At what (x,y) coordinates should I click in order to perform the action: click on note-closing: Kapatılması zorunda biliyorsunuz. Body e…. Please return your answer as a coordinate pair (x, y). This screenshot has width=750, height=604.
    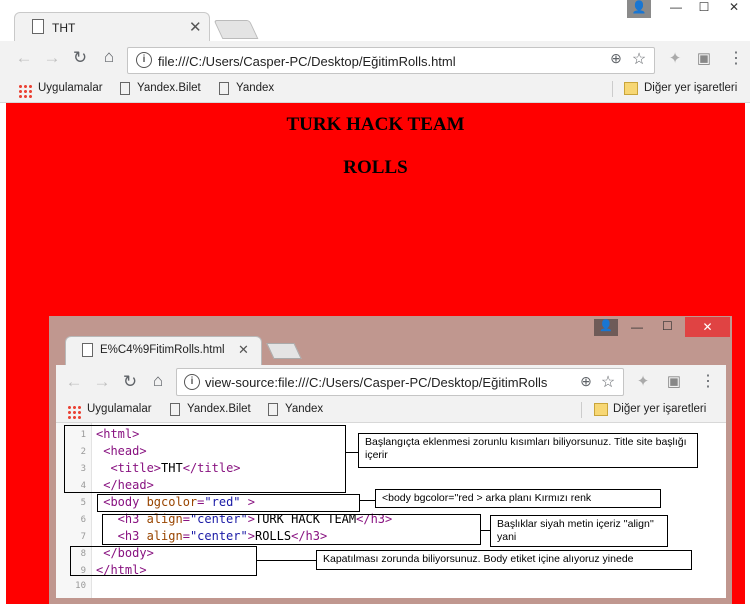
    Looking at the image, I should click on (504, 560).